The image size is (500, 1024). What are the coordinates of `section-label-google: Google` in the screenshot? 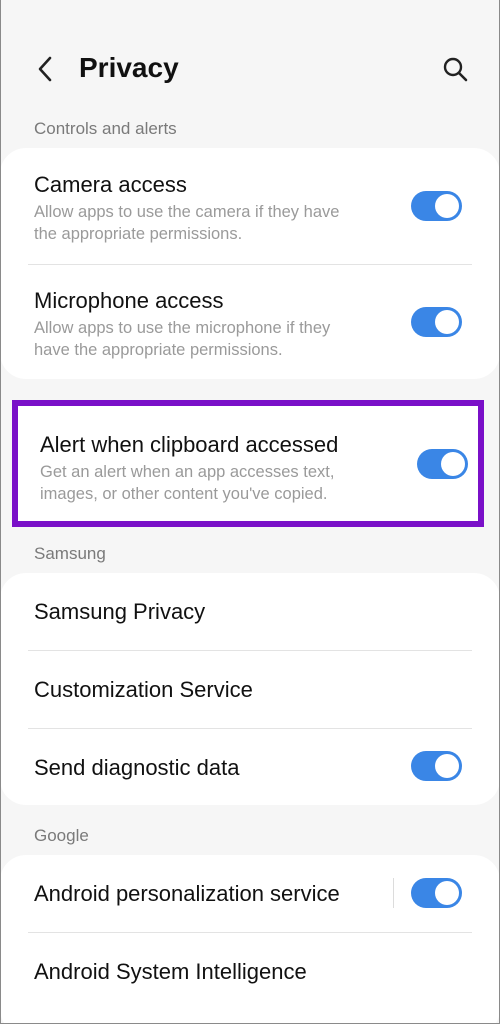 It's located at (61, 835).